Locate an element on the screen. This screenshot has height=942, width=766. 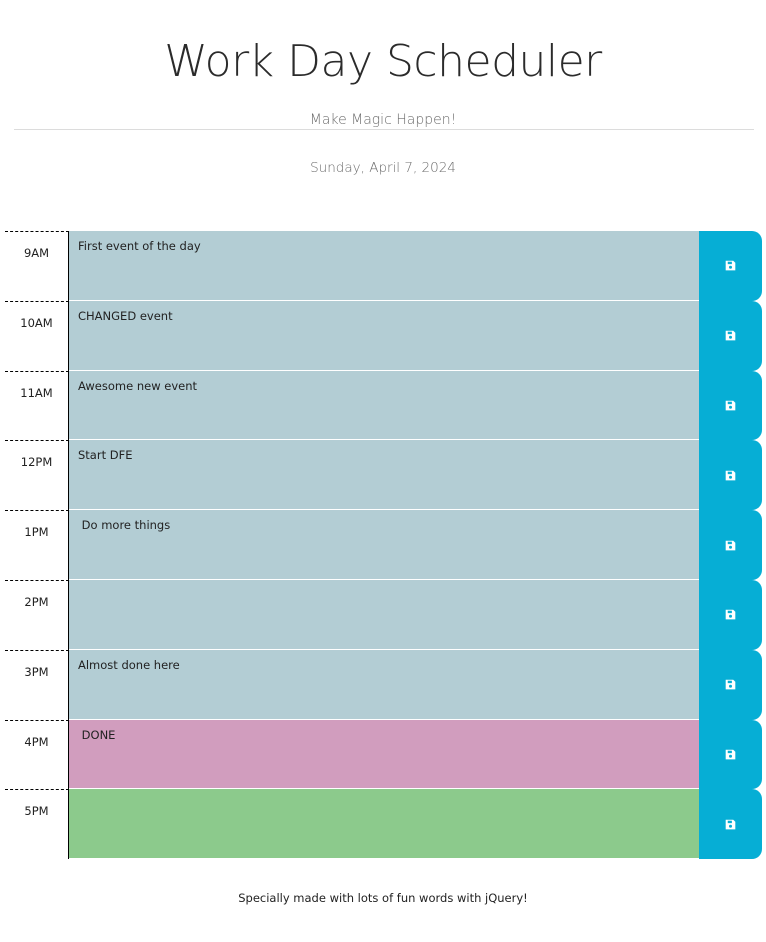
event-description-input: Almost done here is located at coordinates (384, 684).